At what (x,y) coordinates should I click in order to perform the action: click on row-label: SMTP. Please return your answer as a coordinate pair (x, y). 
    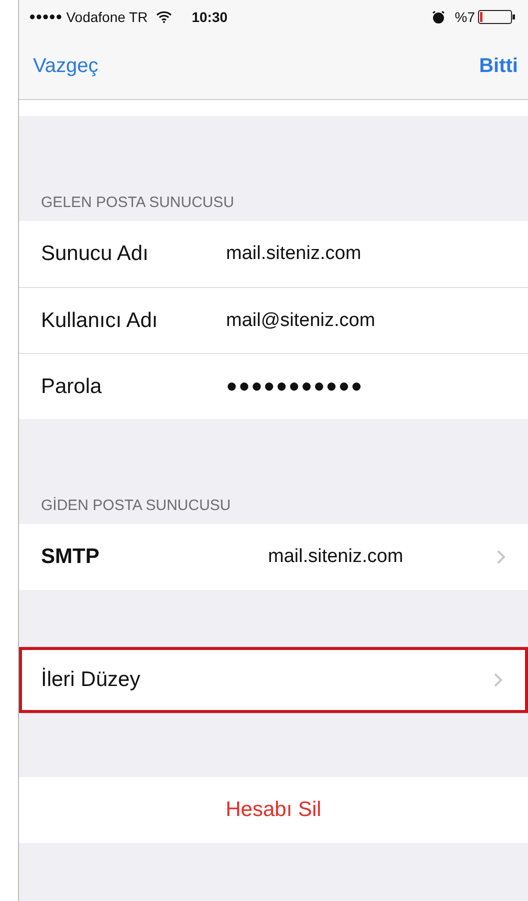
    Looking at the image, I should click on (70, 557).